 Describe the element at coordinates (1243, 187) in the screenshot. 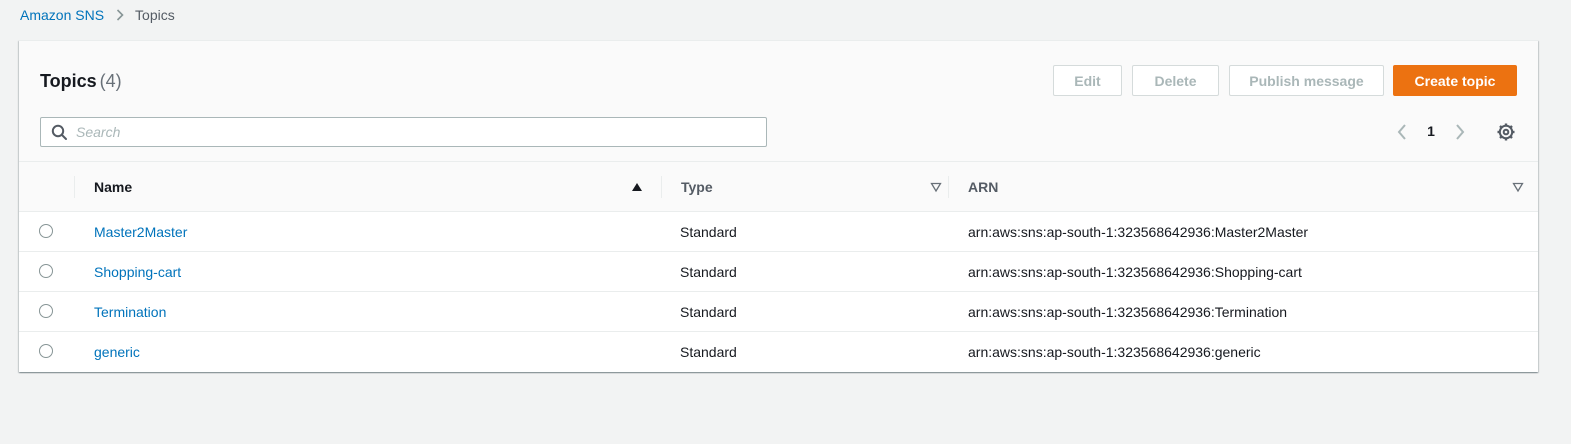

I see `column-header-arn: ARN` at that location.